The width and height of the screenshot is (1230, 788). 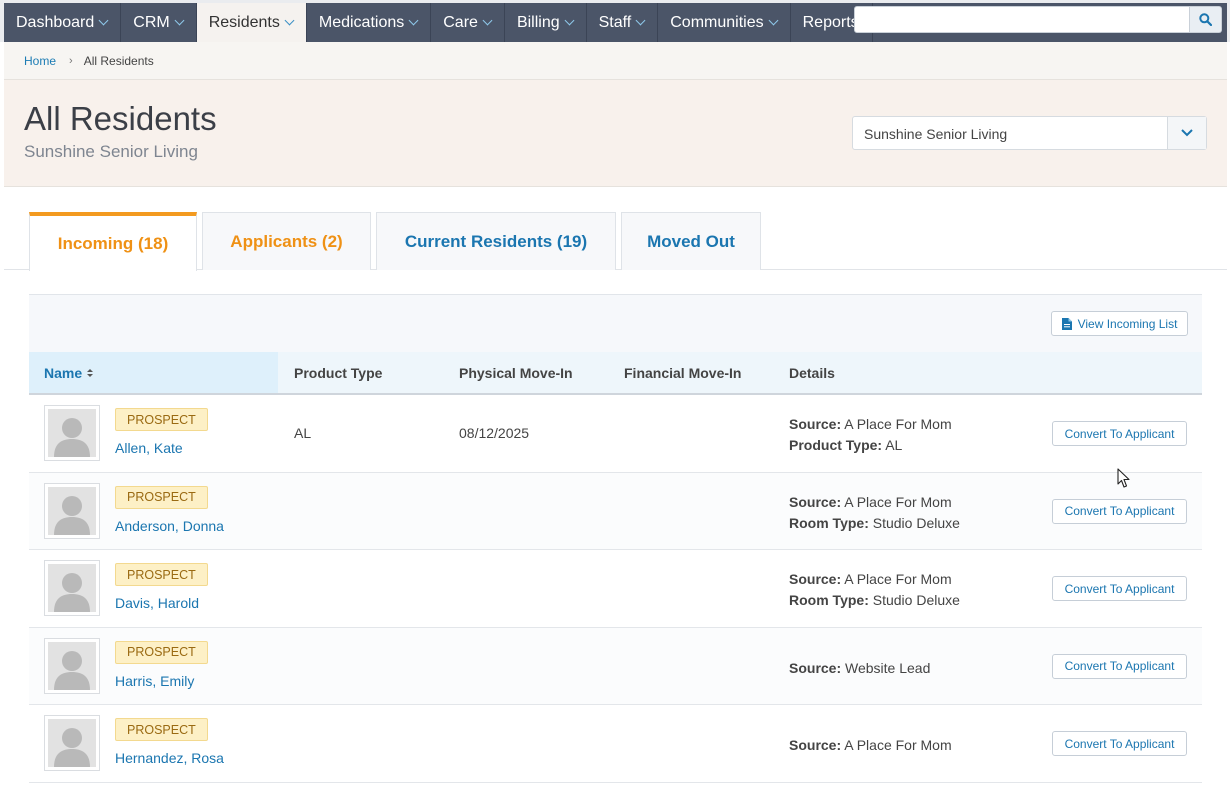 I want to click on breadcrumb-current: All Residents, so click(x=118, y=60).